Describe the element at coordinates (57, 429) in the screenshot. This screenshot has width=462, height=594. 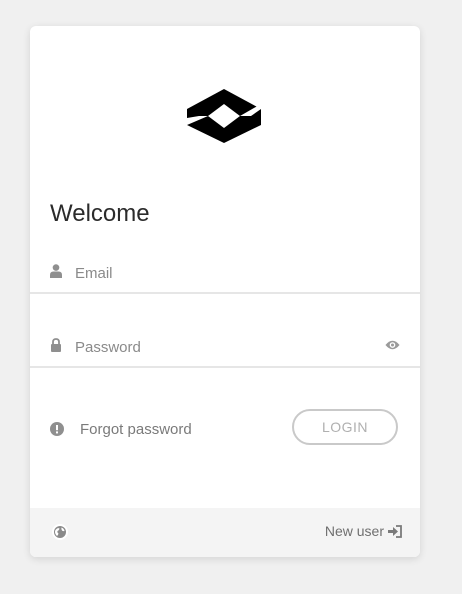
I see `exclamation-circle-icon` at that location.